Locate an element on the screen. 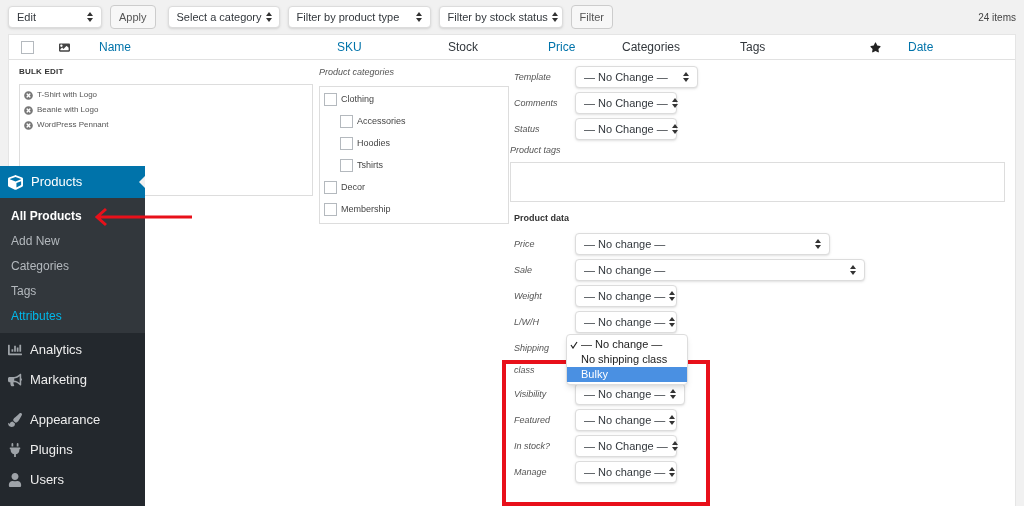 This screenshot has height=506, width=1024. category-label: Clothing is located at coordinates (358, 99).